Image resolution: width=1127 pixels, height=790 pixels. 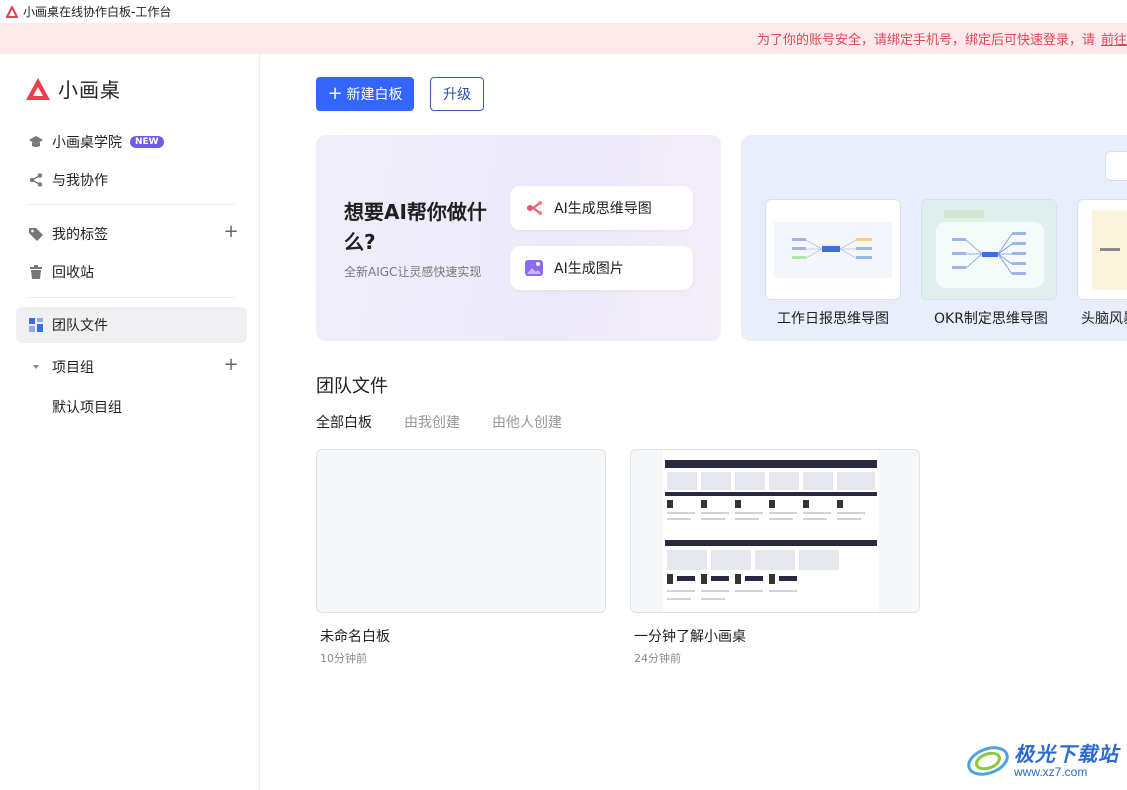 I want to click on file-name: 一分钟了解小画桌, so click(x=690, y=636).